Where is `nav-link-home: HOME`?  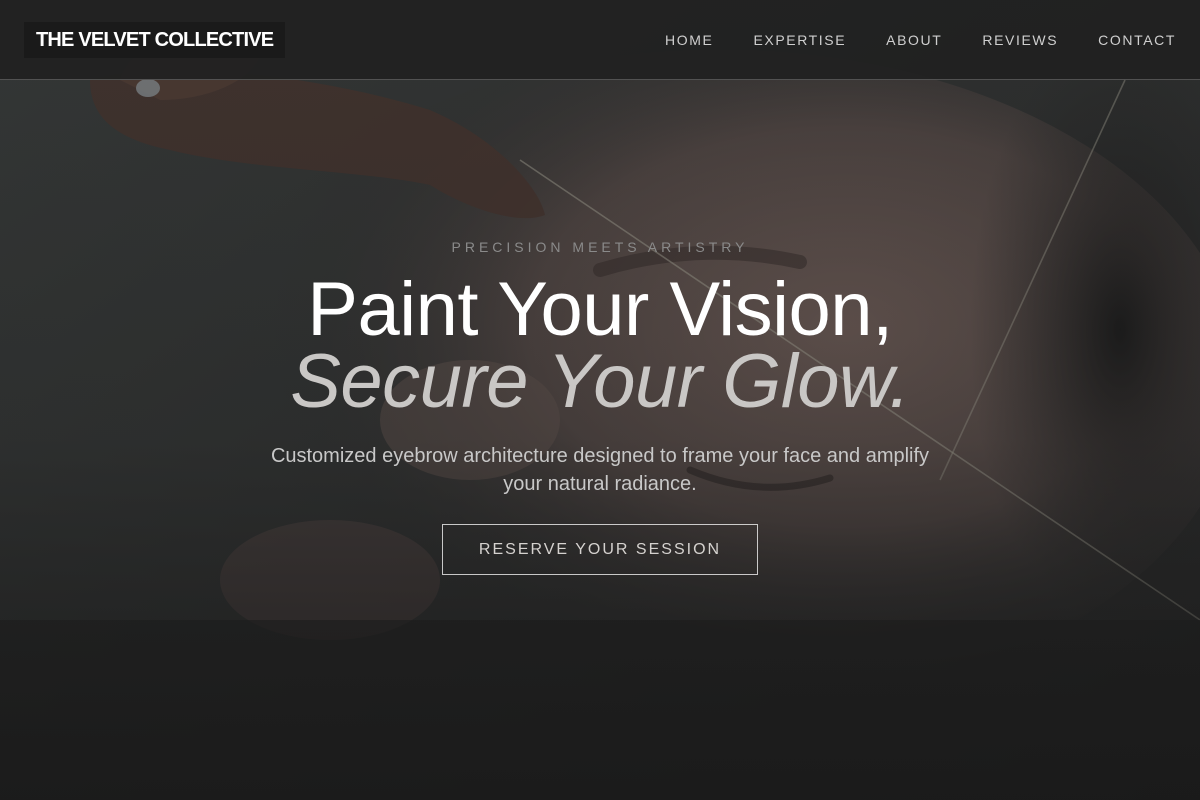 nav-link-home: HOME is located at coordinates (689, 40).